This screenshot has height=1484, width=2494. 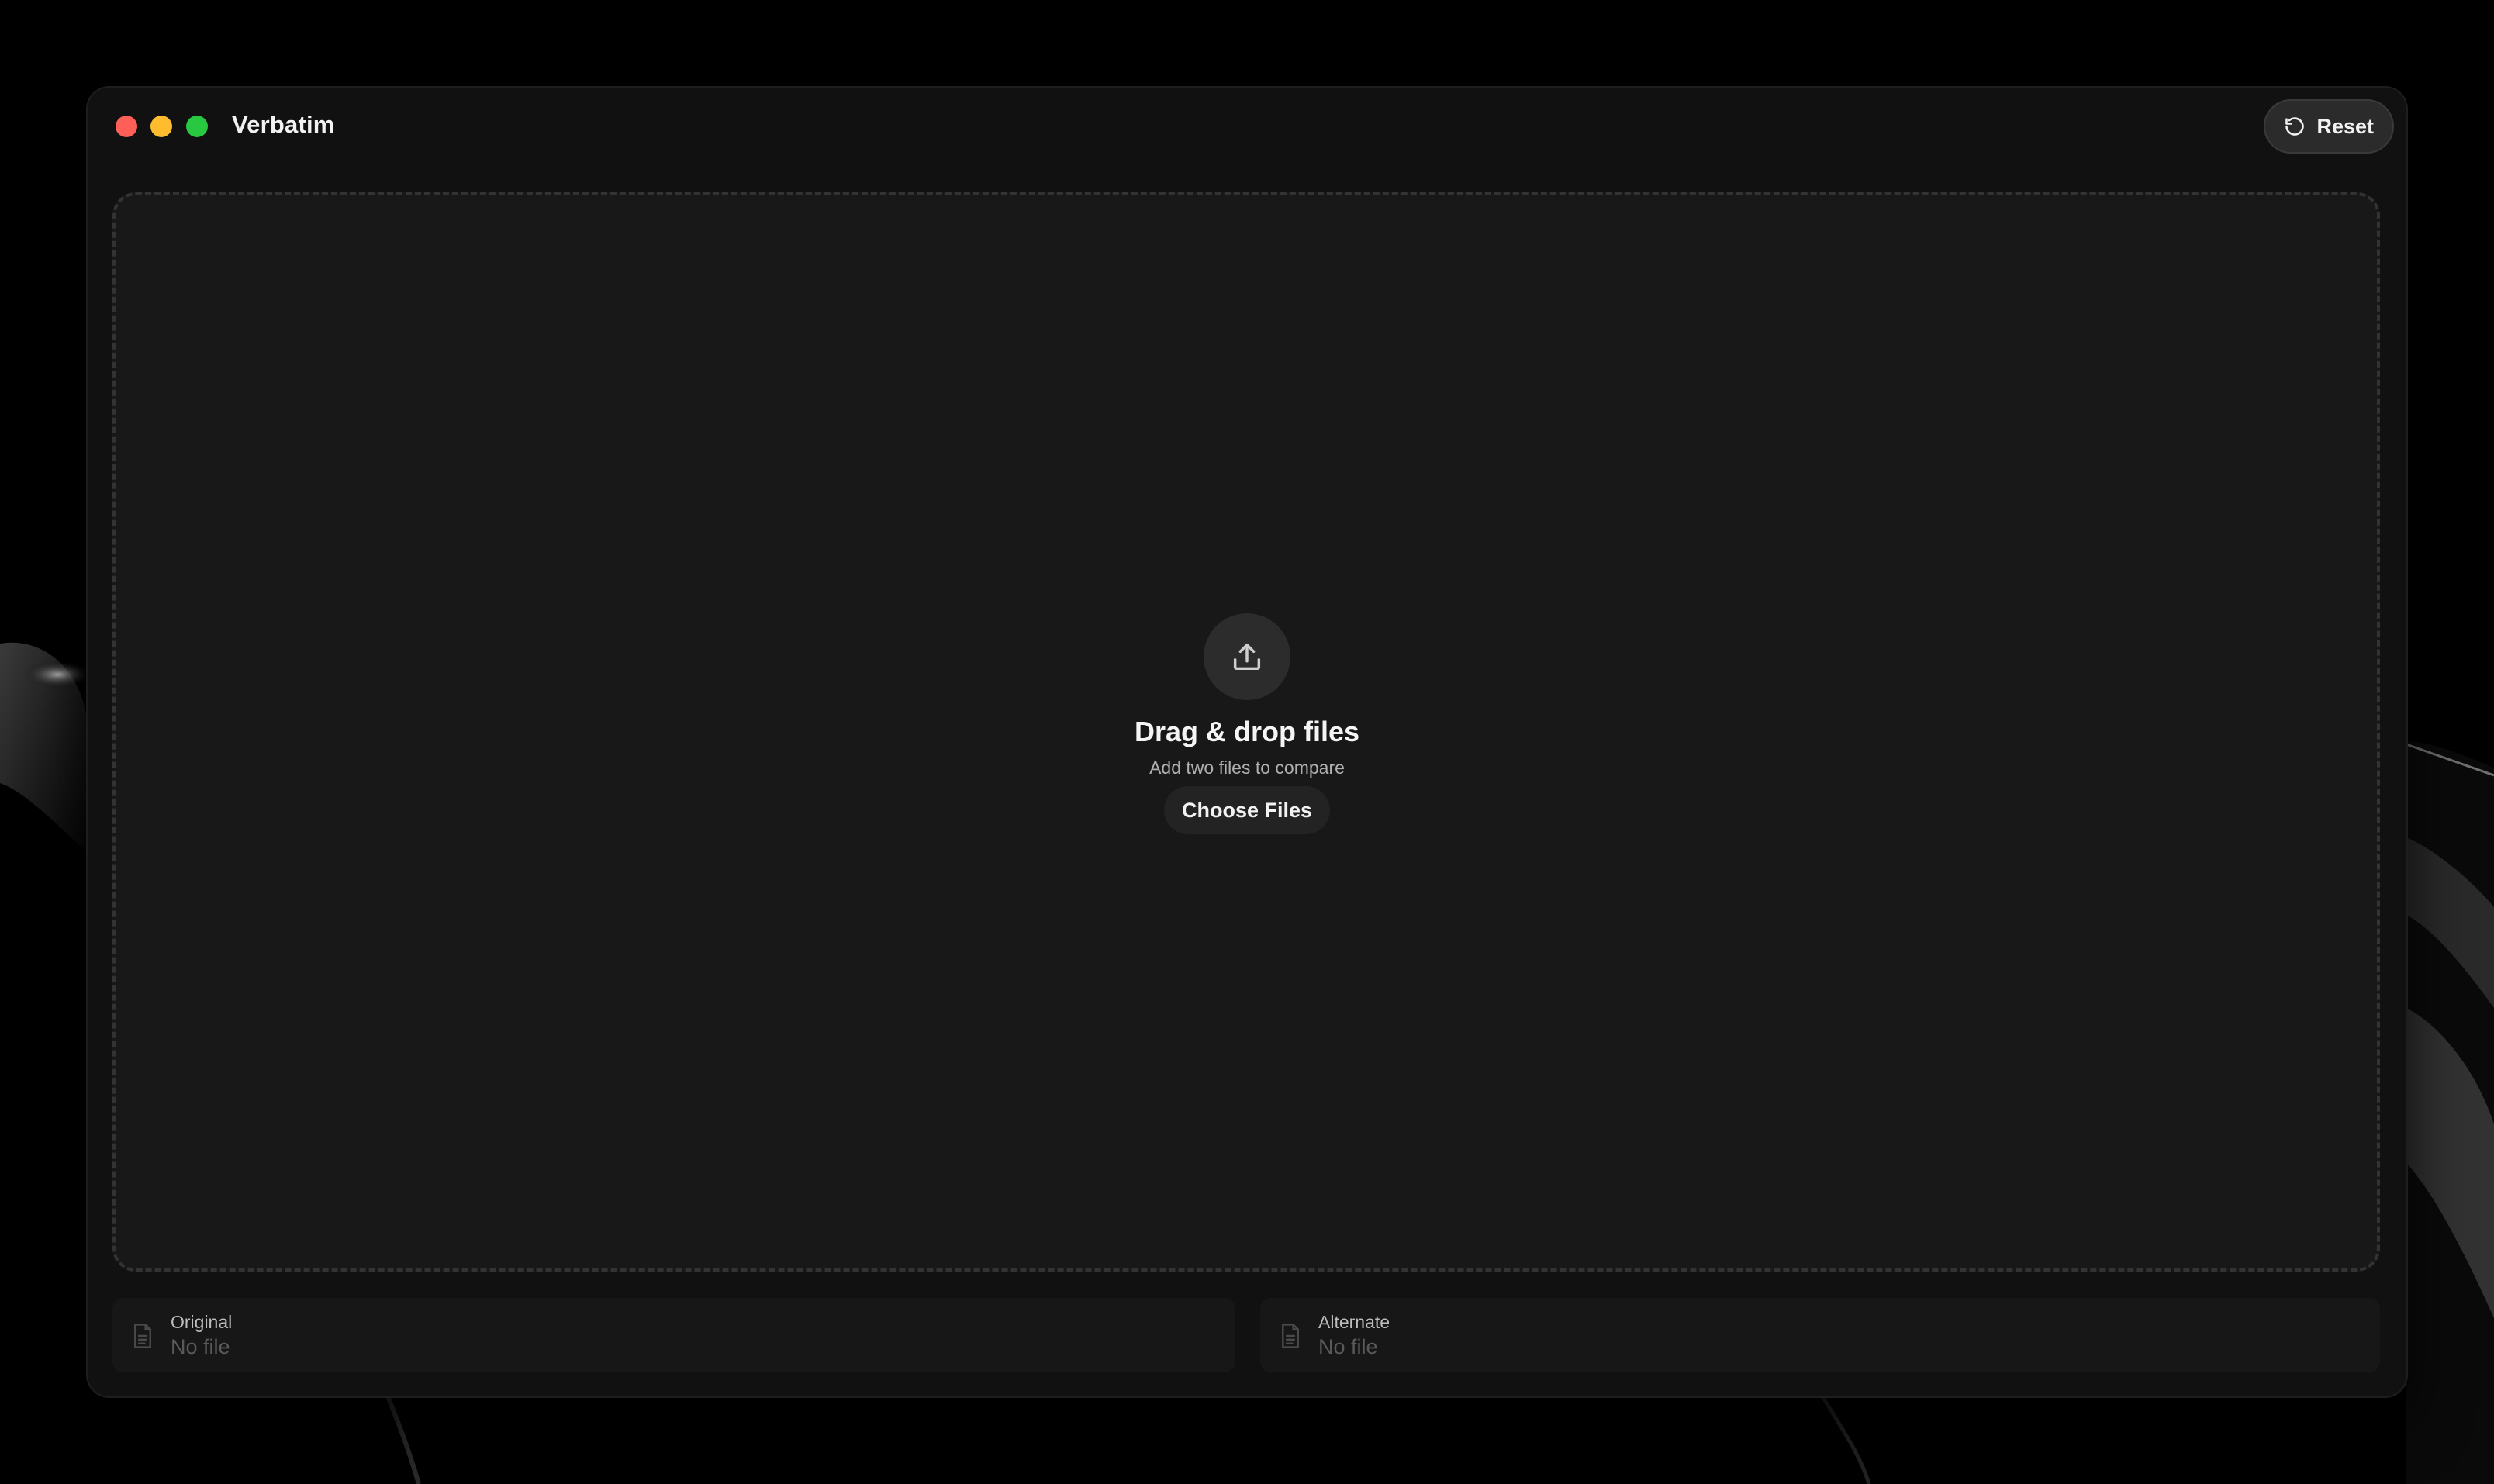 I want to click on minimize-window-button, so click(x=161, y=127).